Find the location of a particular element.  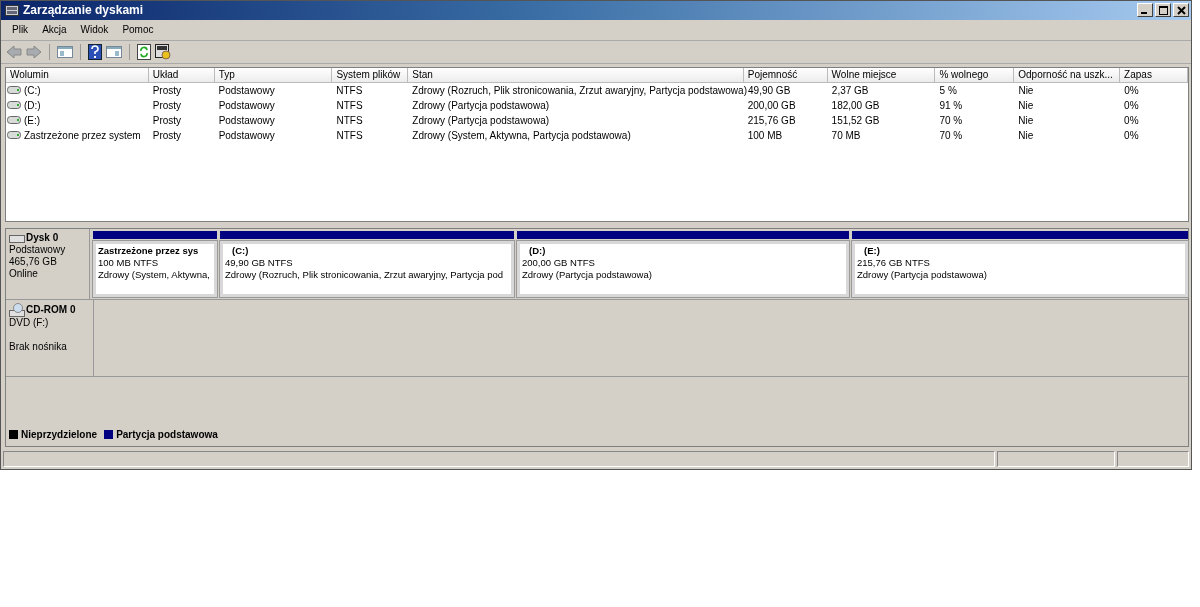

disk-info: 465,76 GB is located at coordinates (33, 262).